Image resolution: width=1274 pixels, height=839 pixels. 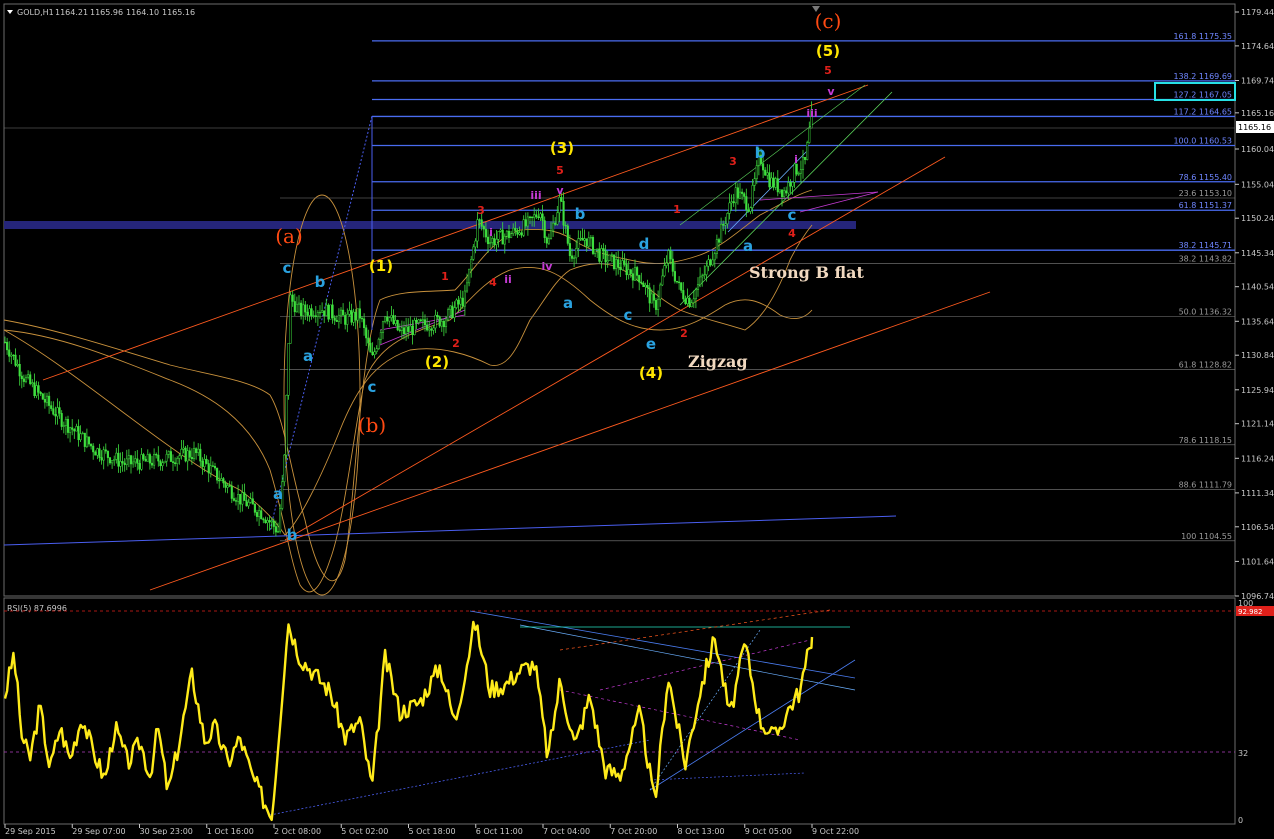 I want to click on ohlc-close: 1165.16, so click(x=178, y=12).